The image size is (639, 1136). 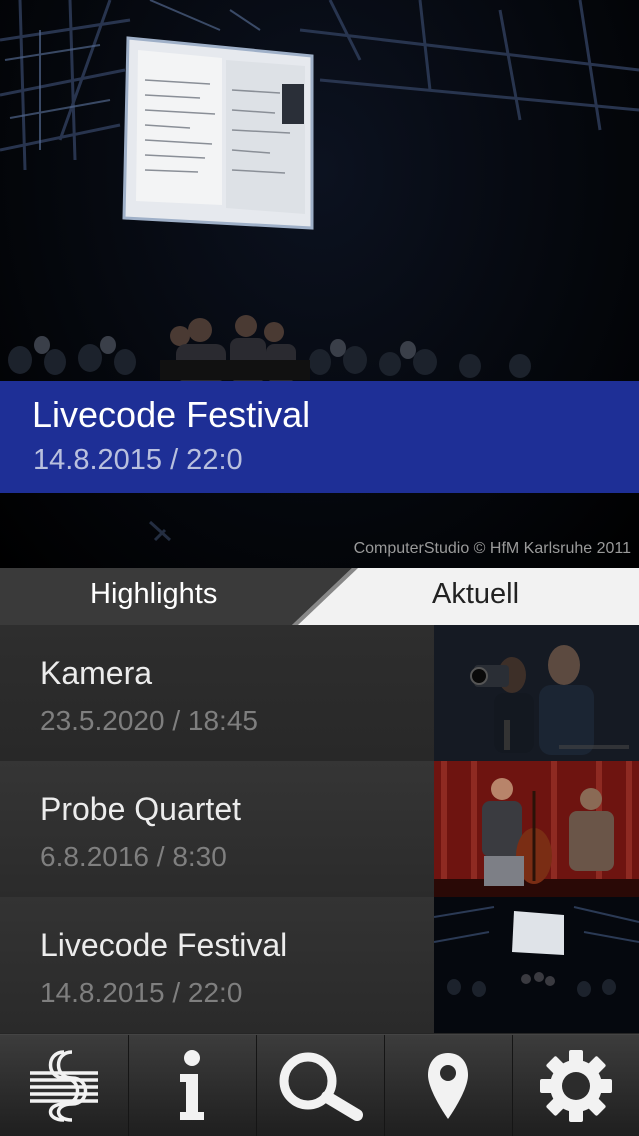 I want to click on hfm-logo-icon, so click(x=63, y=1086).